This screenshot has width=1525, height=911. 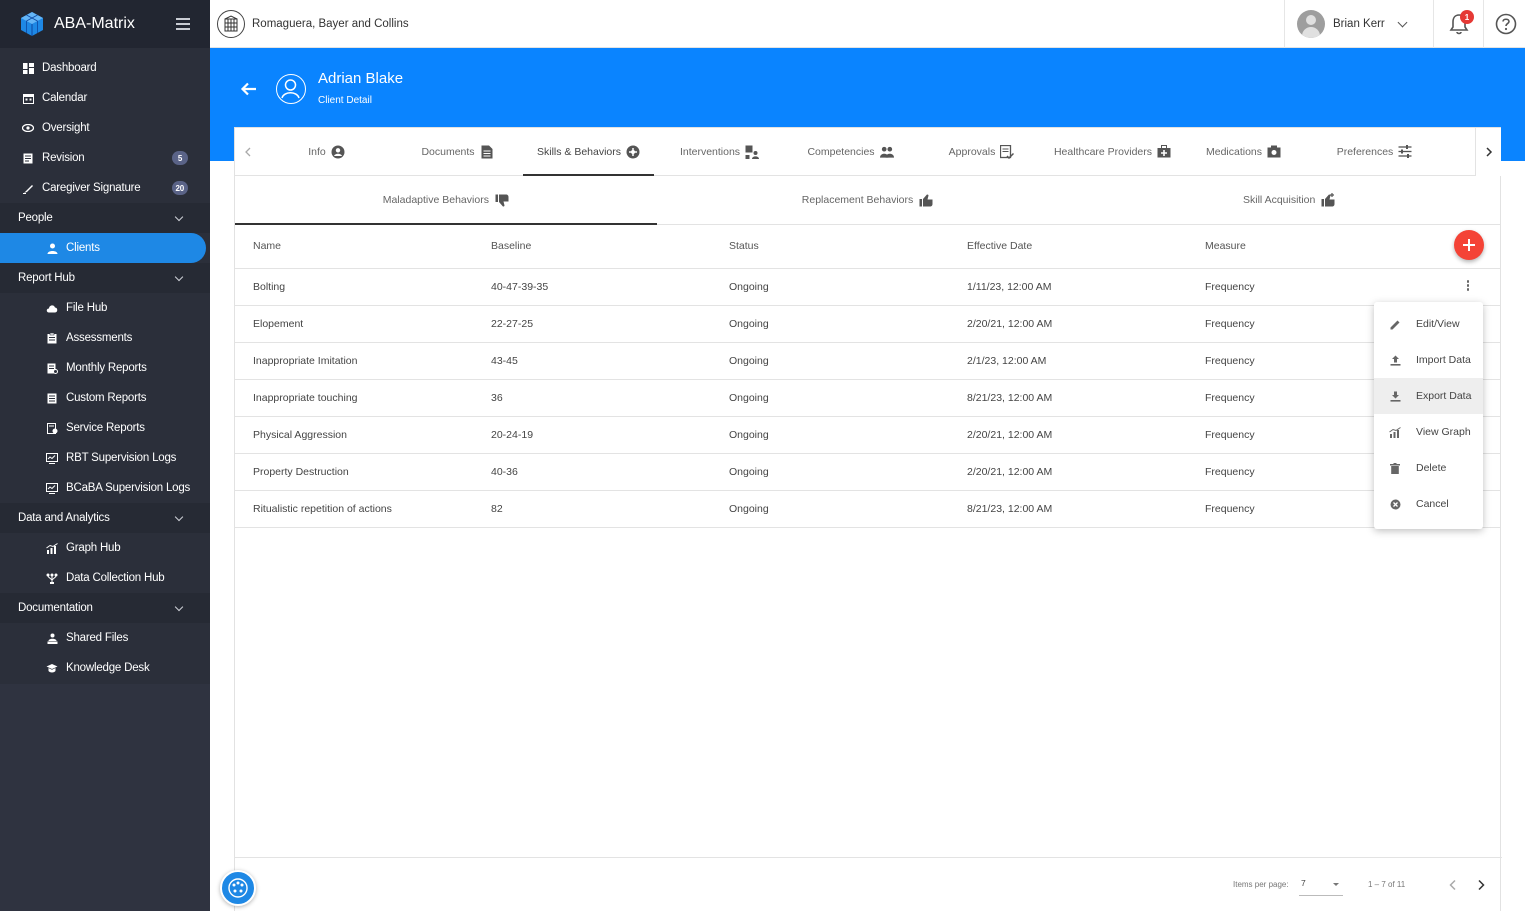 I want to click on menu-item-edit-view: Edit/View, so click(x=1428, y=324).